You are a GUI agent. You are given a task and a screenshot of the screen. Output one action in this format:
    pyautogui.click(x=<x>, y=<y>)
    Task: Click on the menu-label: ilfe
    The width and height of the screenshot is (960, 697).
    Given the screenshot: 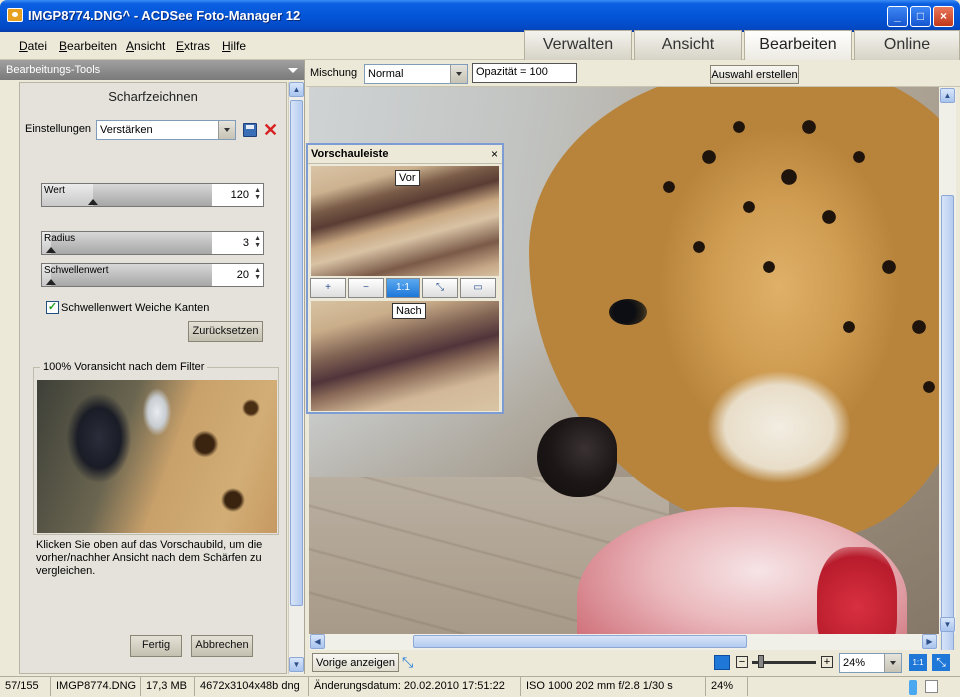 What is the action you would take?
    pyautogui.click(x=238, y=46)
    